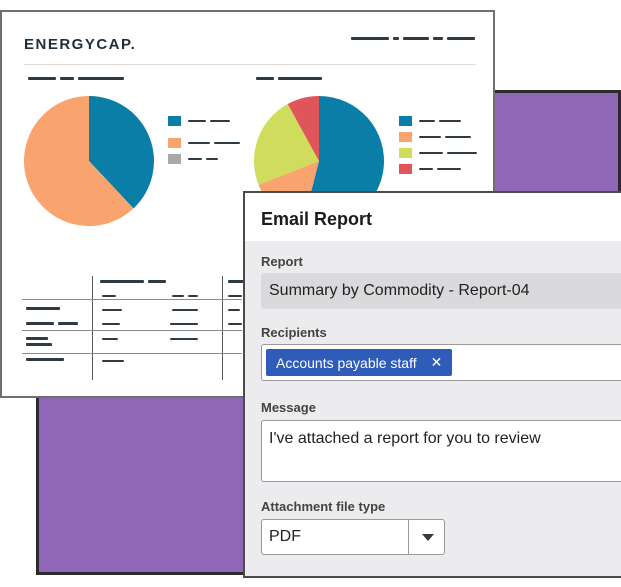 This screenshot has width=621, height=587. What do you see at coordinates (441, 291) in the screenshot?
I see `report-field: Summary by Commodity - Report-04` at bounding box center [441, 291].